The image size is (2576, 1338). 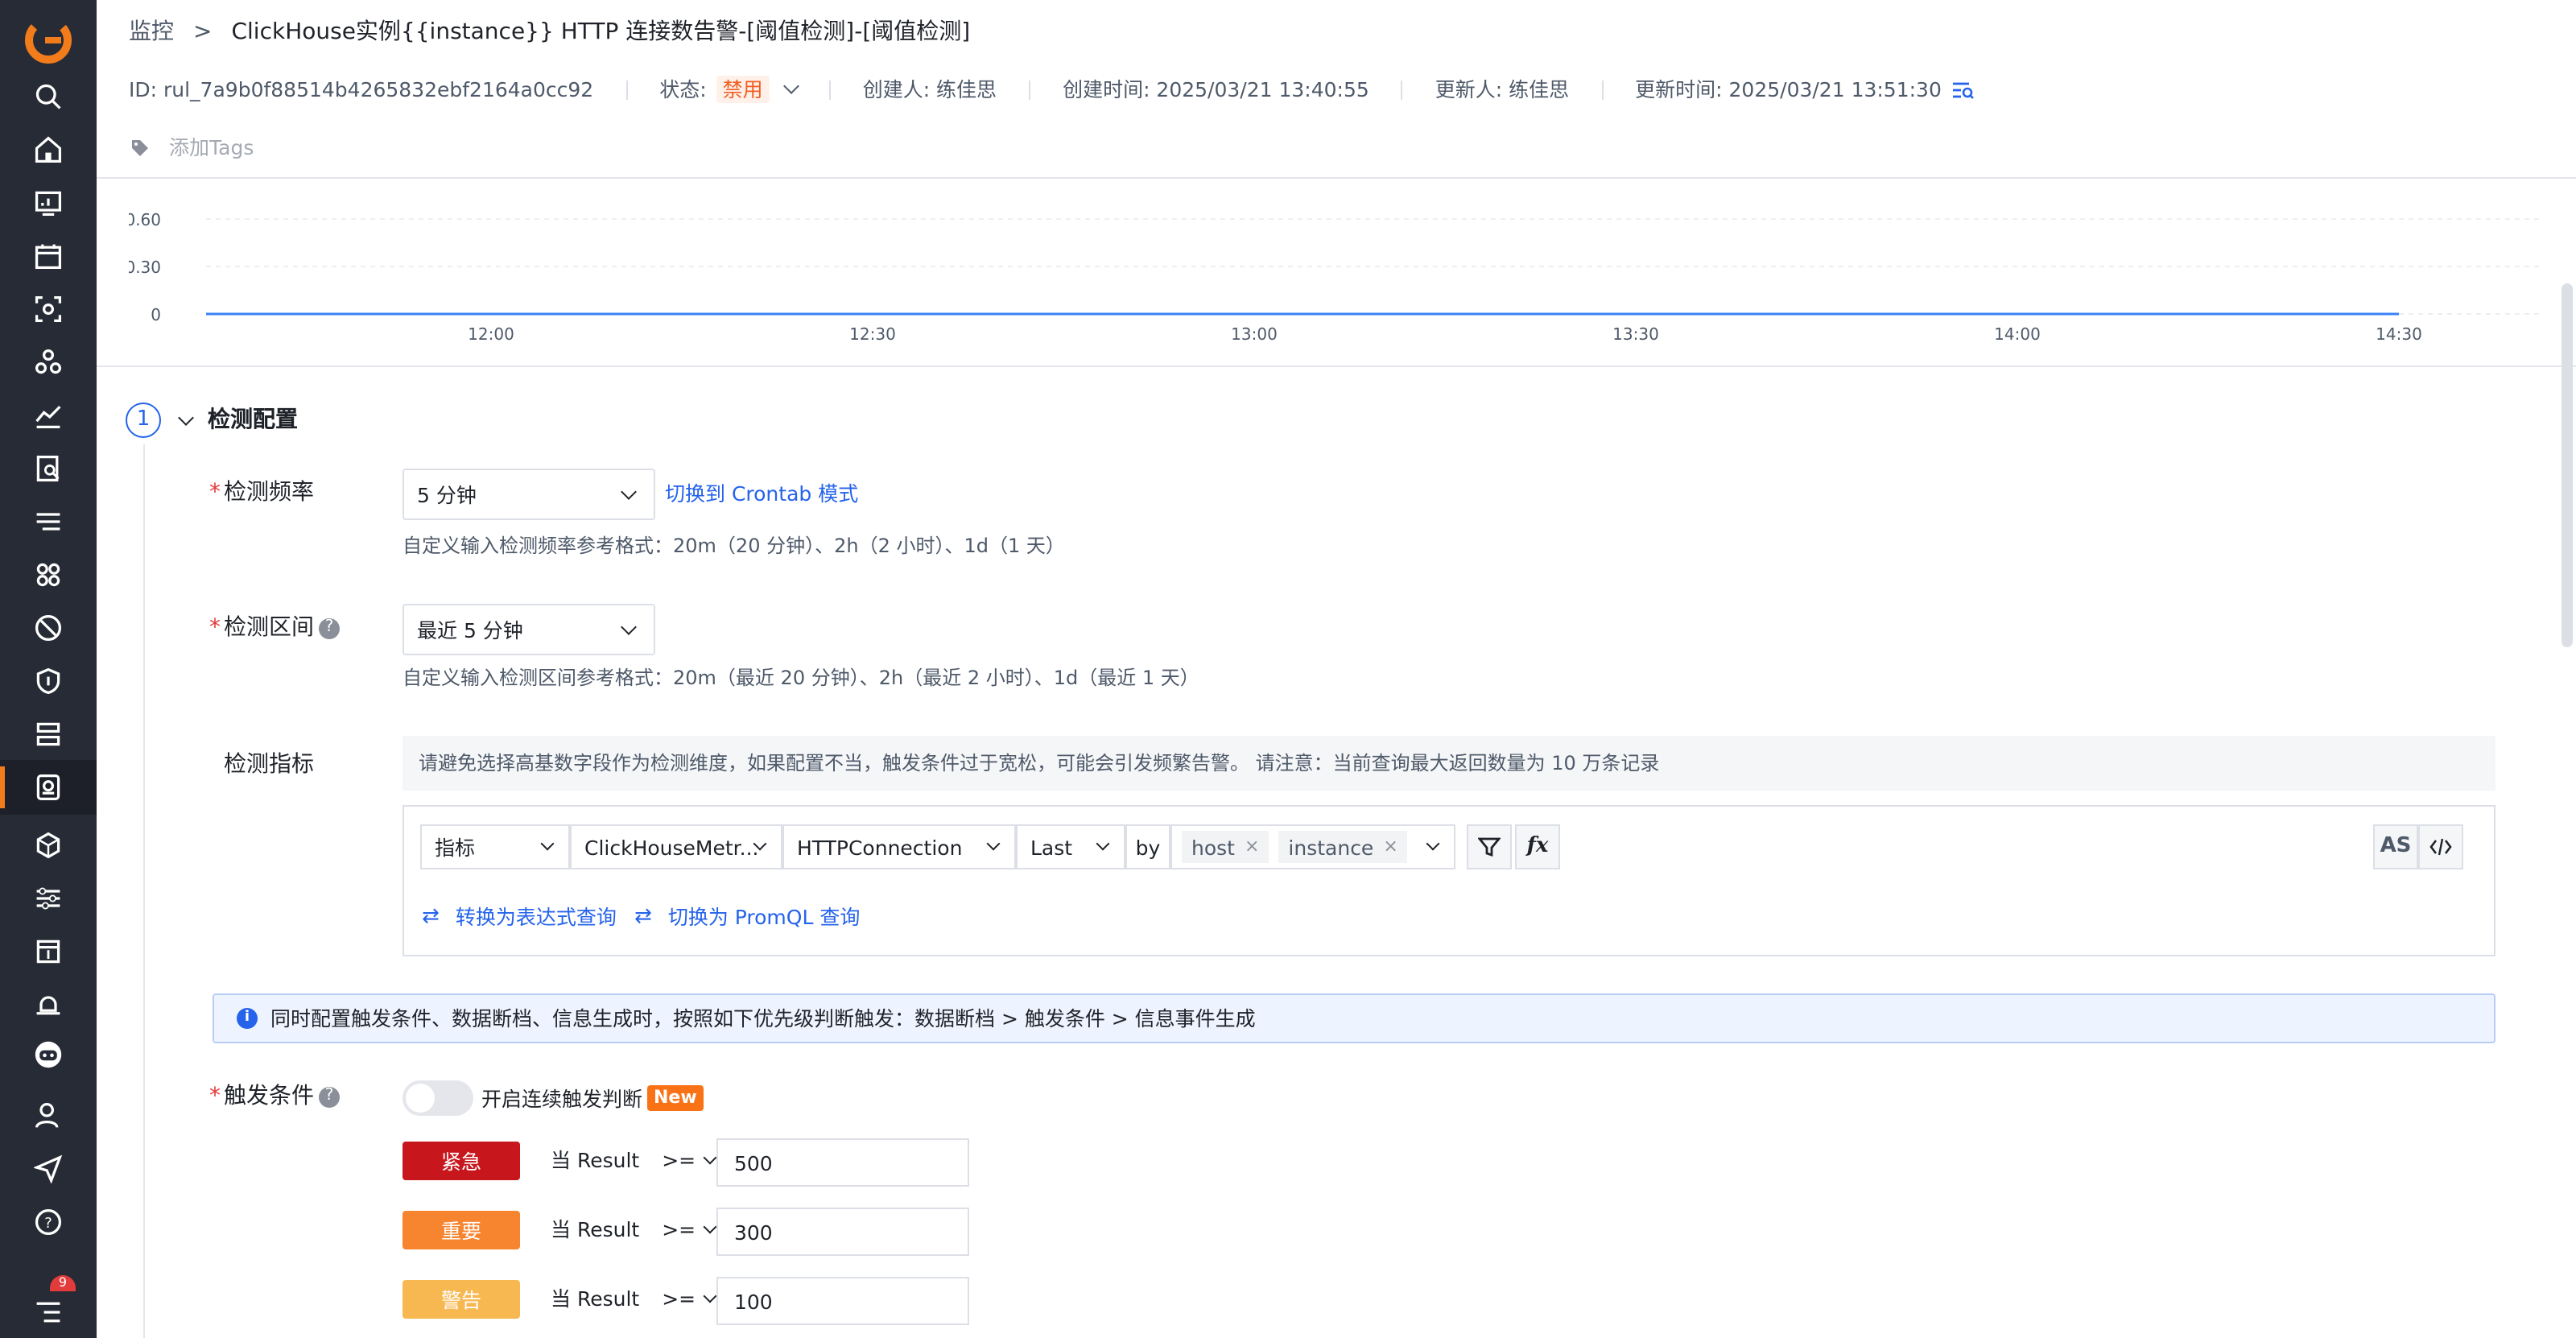 I want to click on calendar-icon, so click(x=48, y=256).